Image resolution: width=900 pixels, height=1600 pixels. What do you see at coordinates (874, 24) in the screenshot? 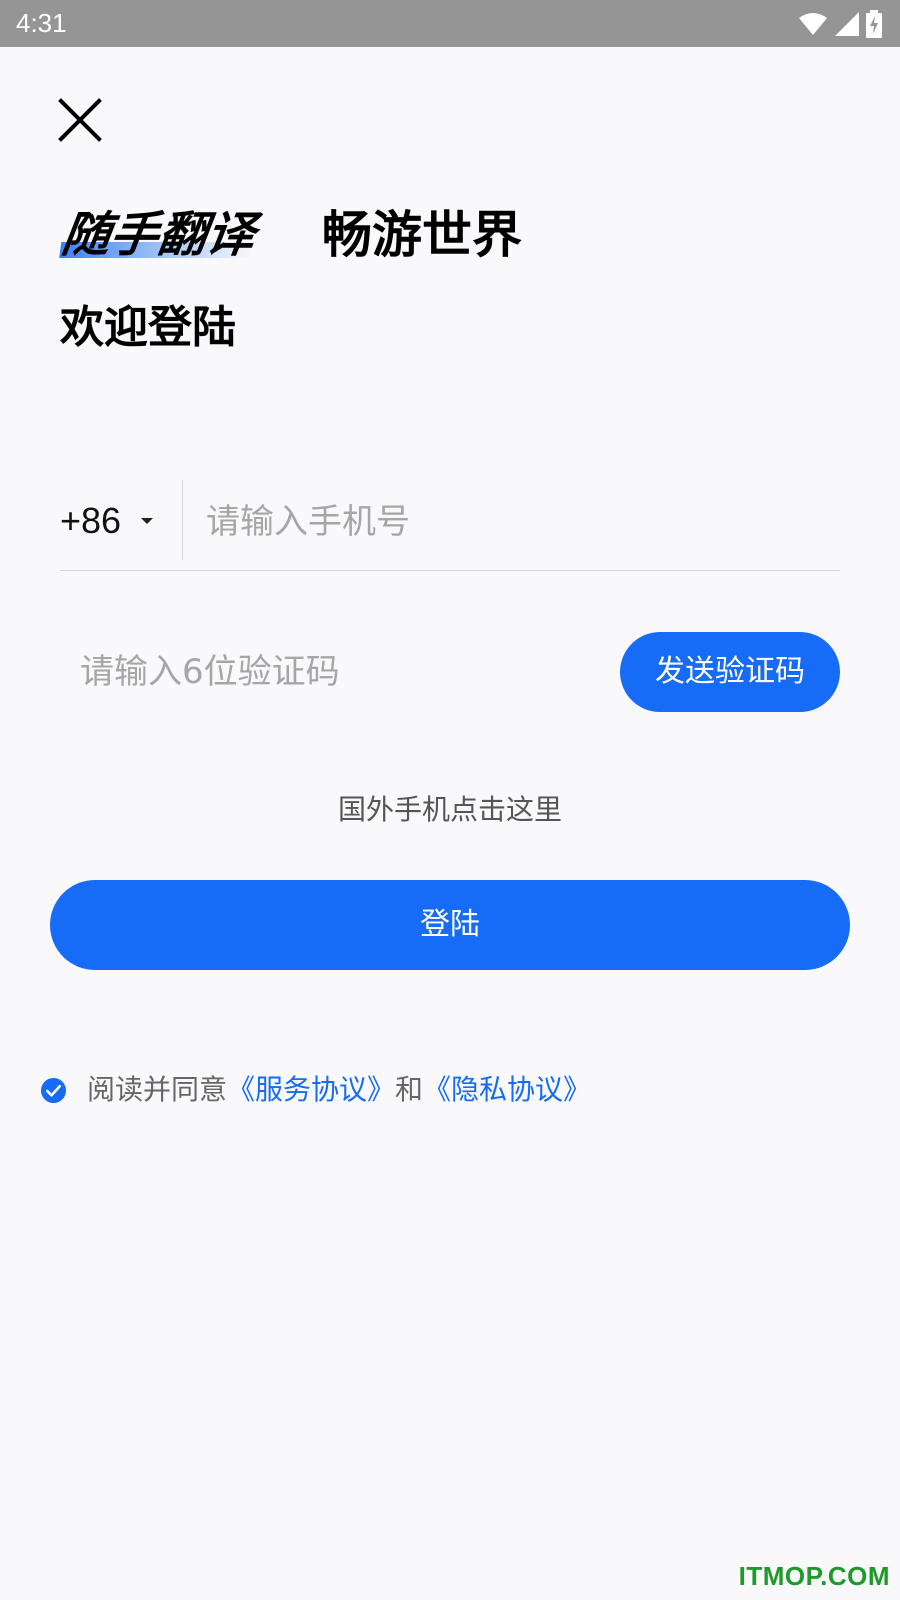
I see `battery-charging-icon` at bounding box center [874, 24].